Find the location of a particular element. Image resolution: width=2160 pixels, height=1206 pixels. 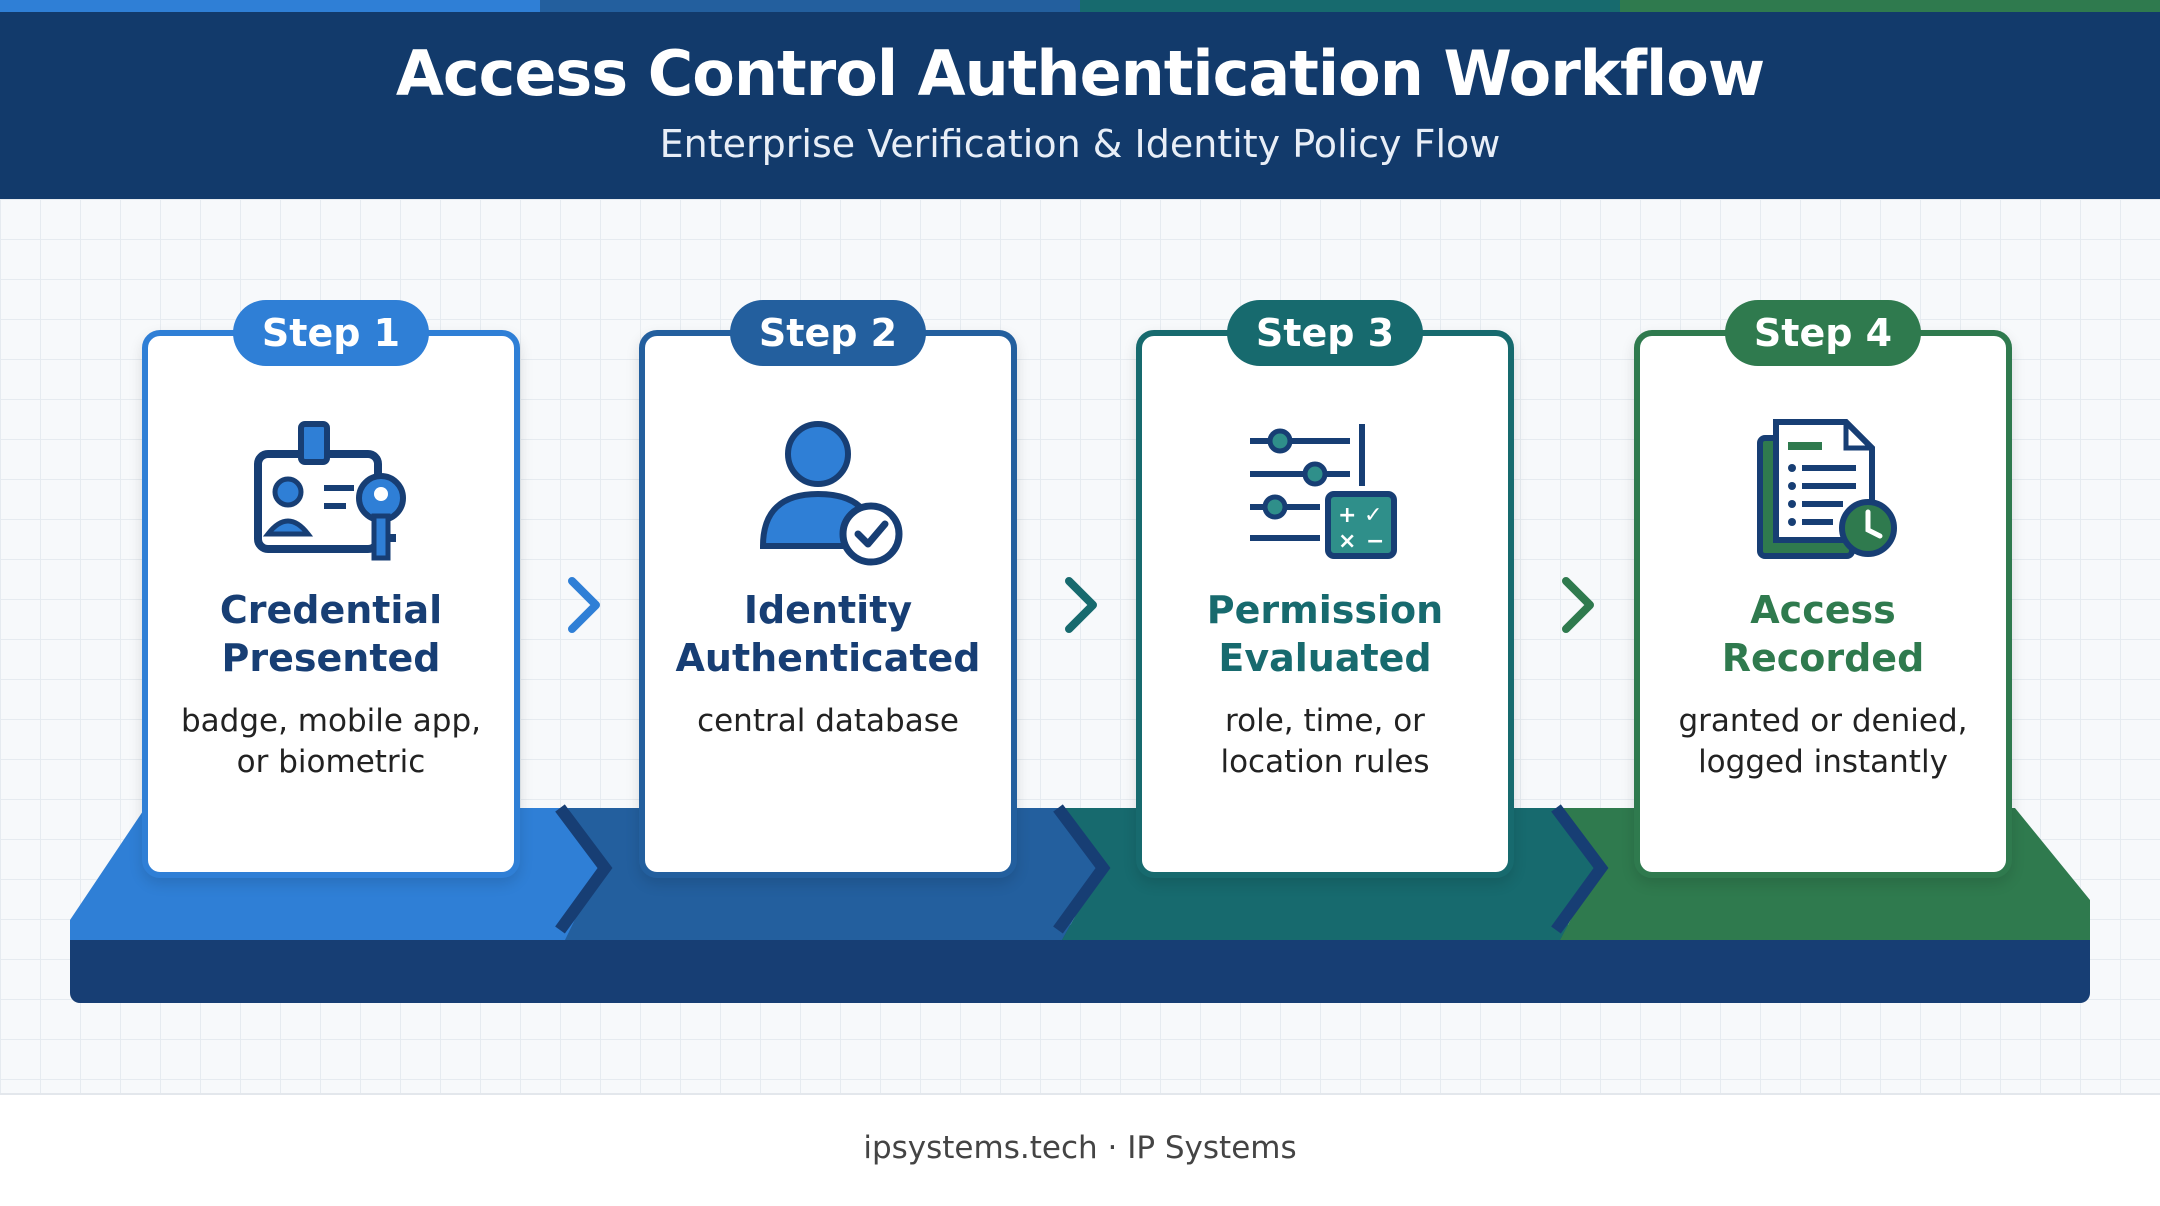

step-title-3-line1: Permission is located at coordinates (1325, 610).